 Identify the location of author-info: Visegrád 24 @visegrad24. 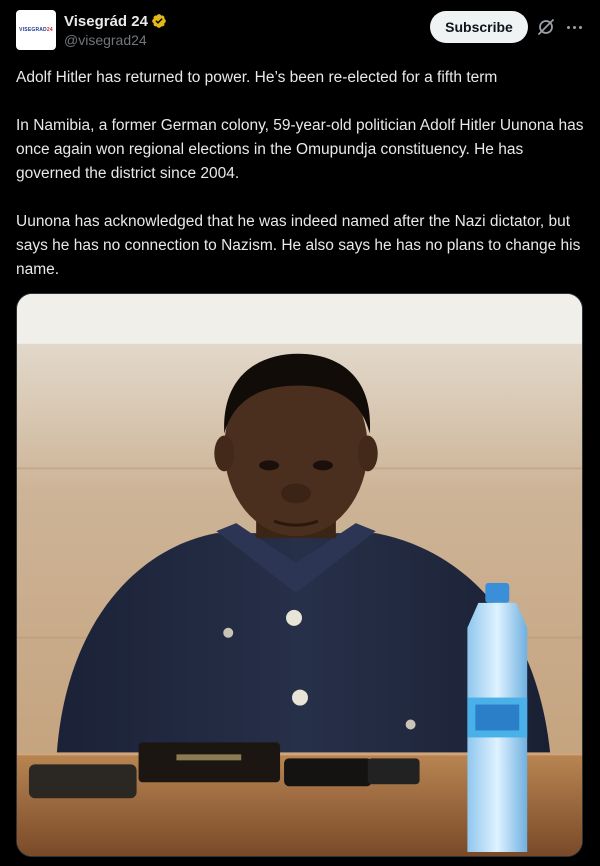
(115, 30).